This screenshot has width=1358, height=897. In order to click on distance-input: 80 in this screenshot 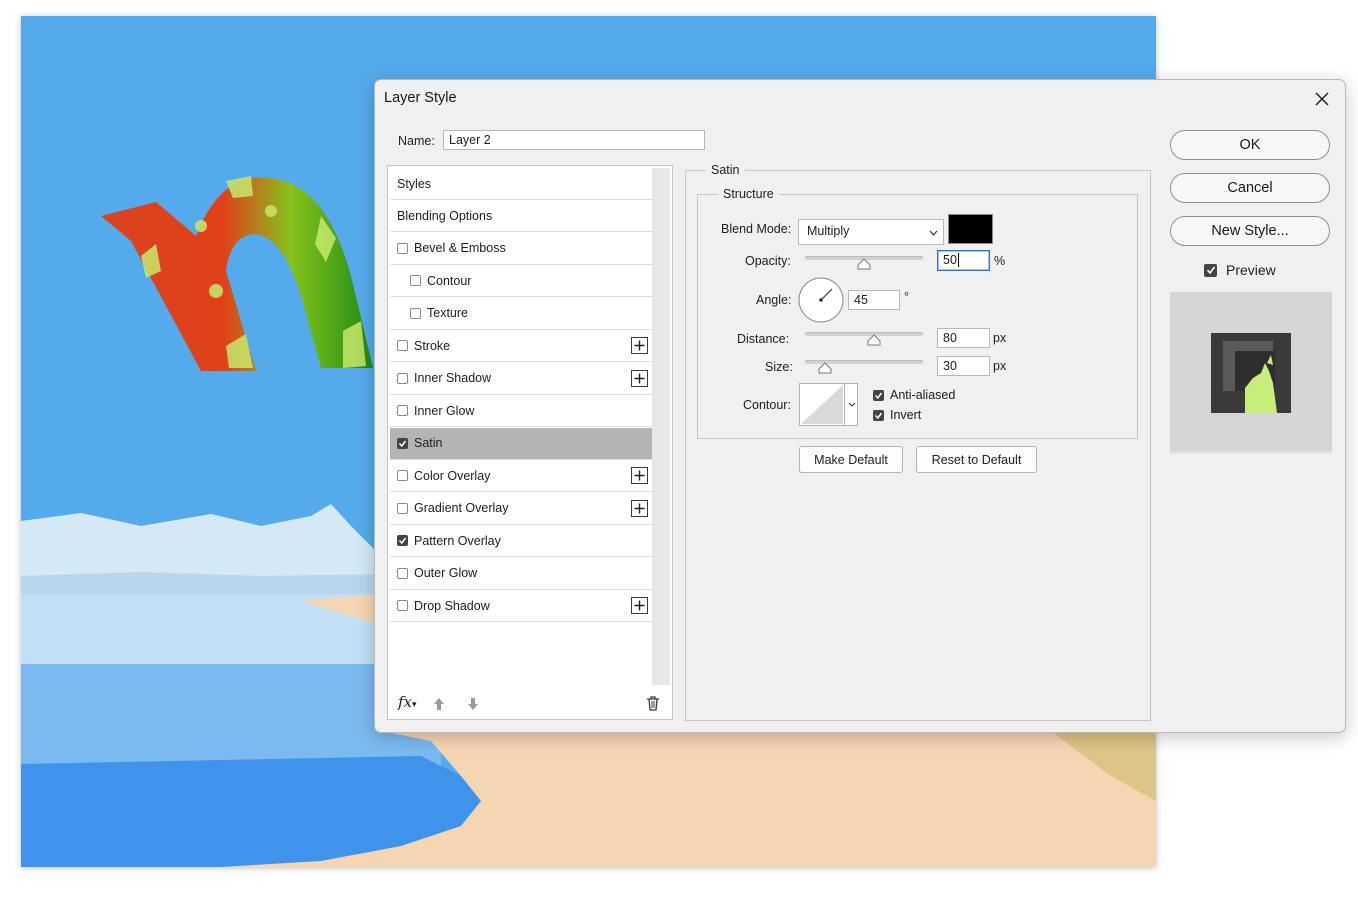, I will do `click(963, 338)`.